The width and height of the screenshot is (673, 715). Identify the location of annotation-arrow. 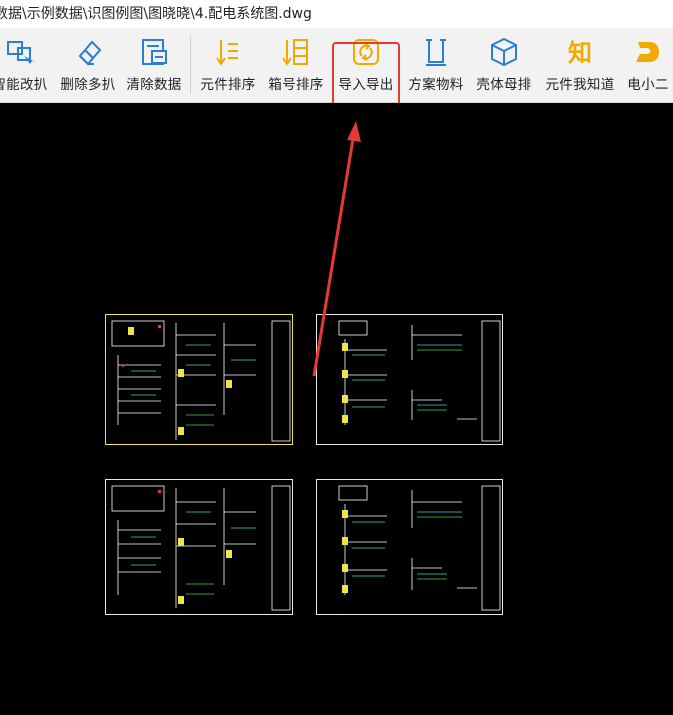
(334, 254).